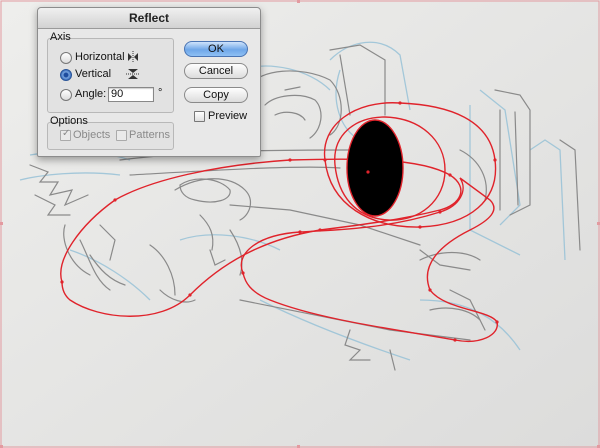 The height and width of the screenshot is (448, 600). What do you see at coordinates (90, 94) in the screenshot?
I see `angle-label: Angle:` at bounding box center [90, 94].